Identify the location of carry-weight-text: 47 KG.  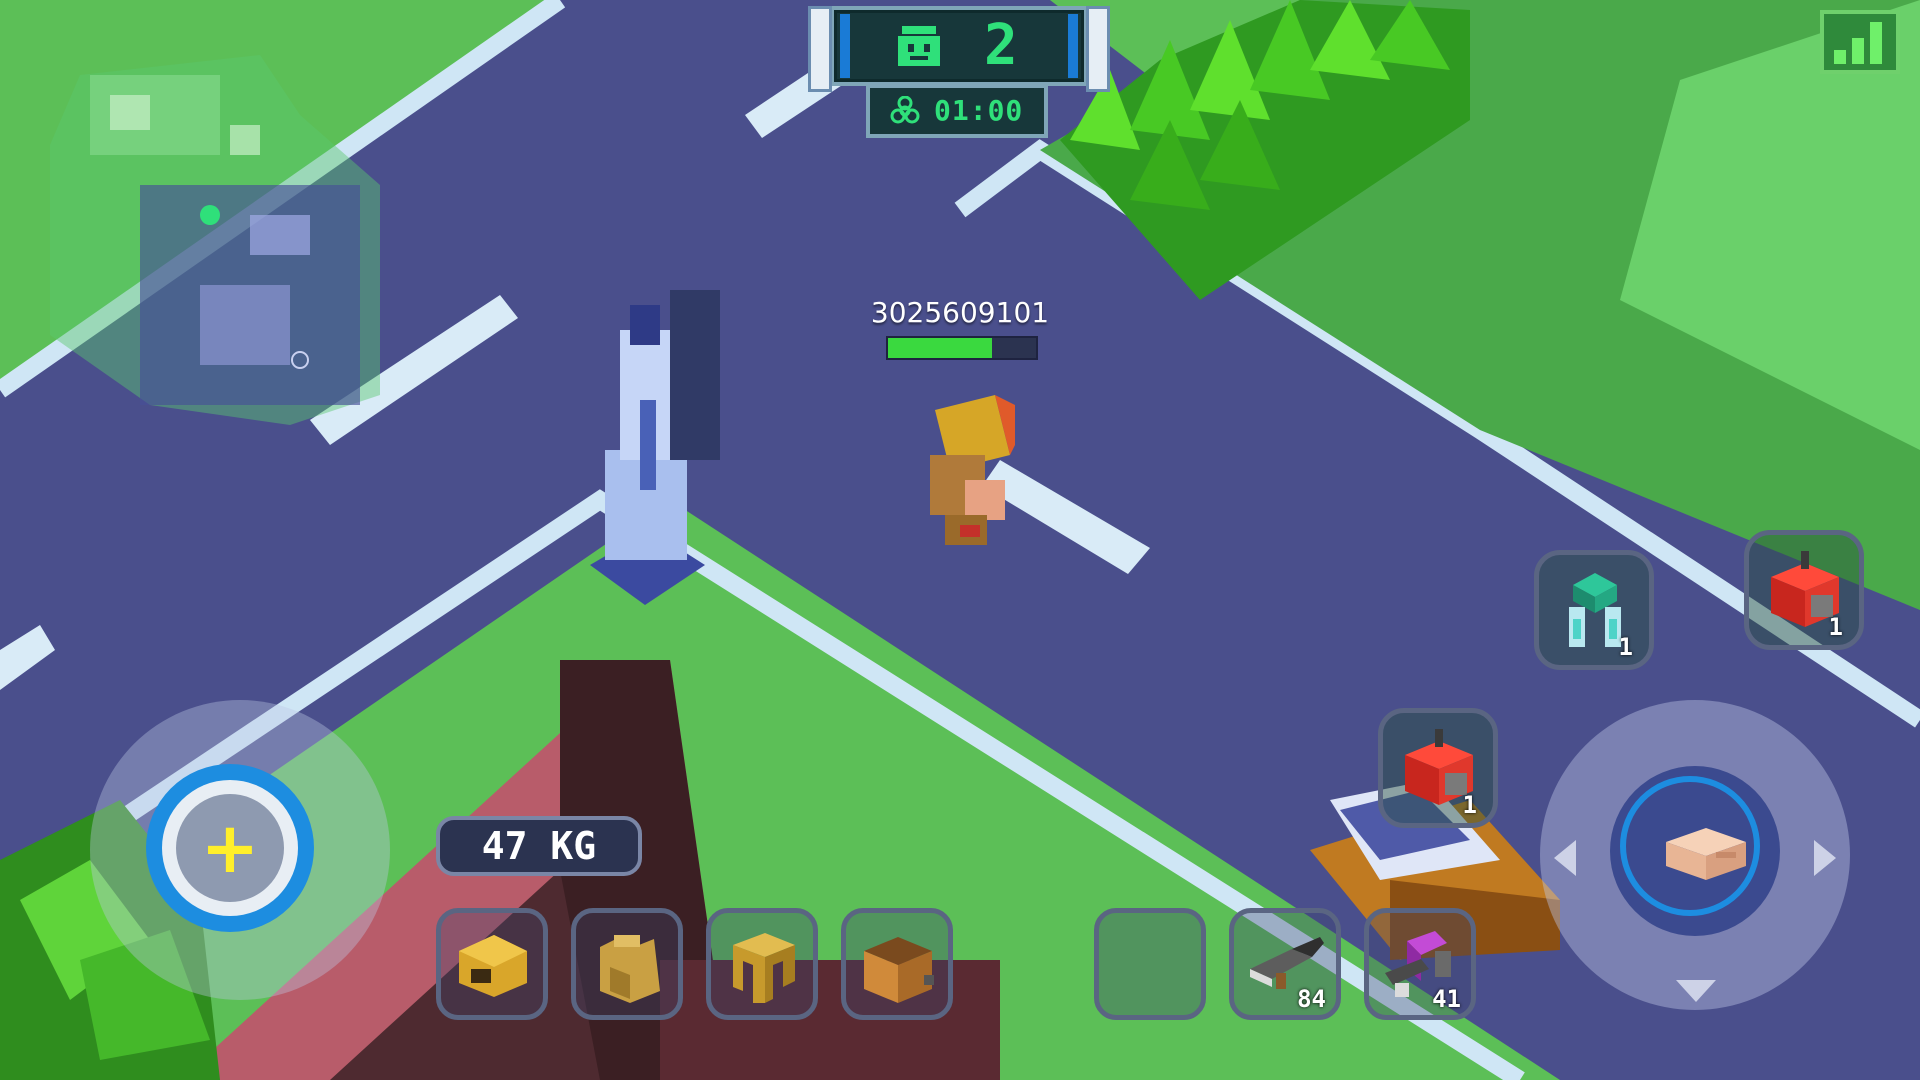
(539, 846).